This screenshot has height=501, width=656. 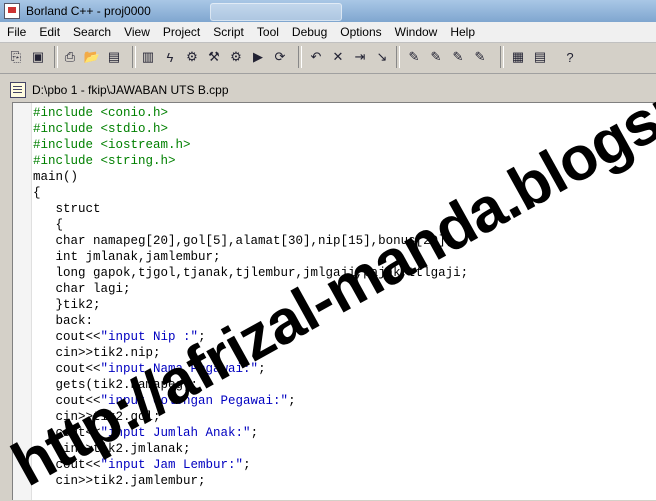 What do you see at coordinates (228, 32) in the screenshot?
I see `menu-script: Script` at bounding box center [228, 32].